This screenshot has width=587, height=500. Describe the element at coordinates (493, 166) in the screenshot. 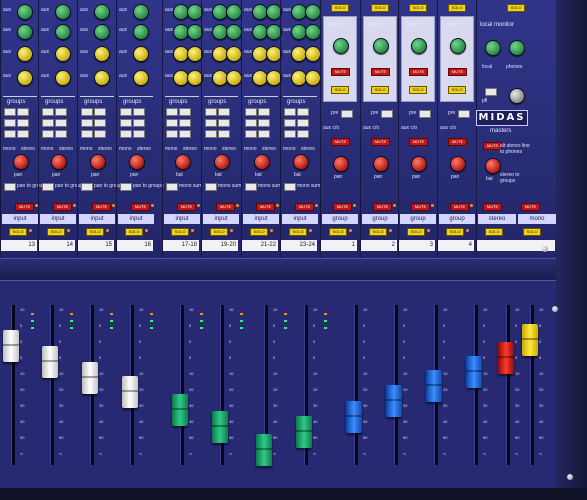

I see `master-bal-knob` at that location.